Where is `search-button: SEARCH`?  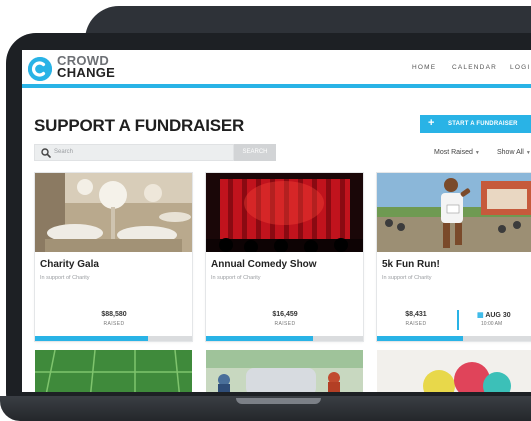 search-button: SEARCH is located at coordinates (255, 152).